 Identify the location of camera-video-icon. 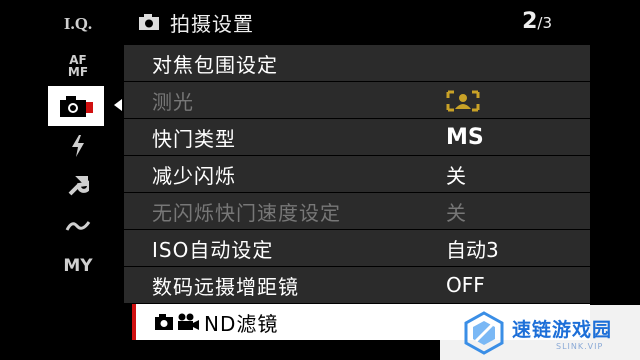
(177, 321).